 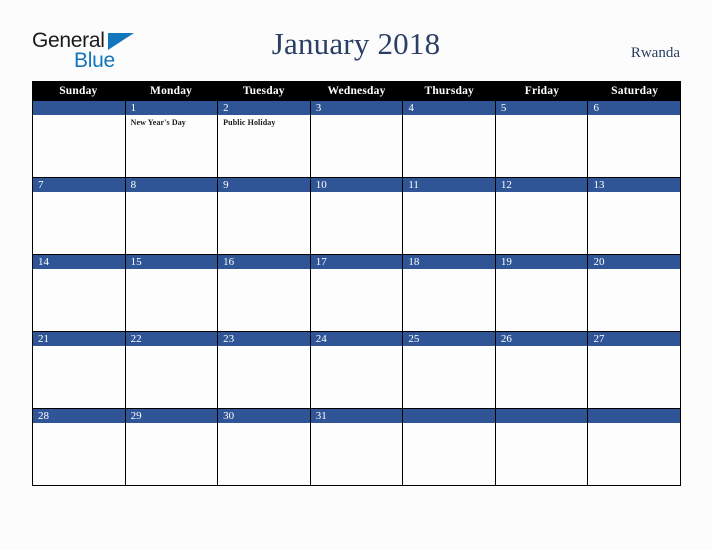 I want to click on day-cell-15: 15, so click(x=172, y=293).